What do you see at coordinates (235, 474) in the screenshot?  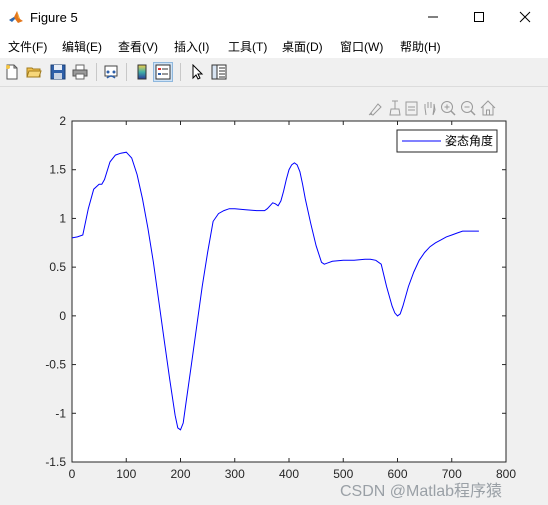 I see `x-tick-label: 300` at bounding box center [235, 474].